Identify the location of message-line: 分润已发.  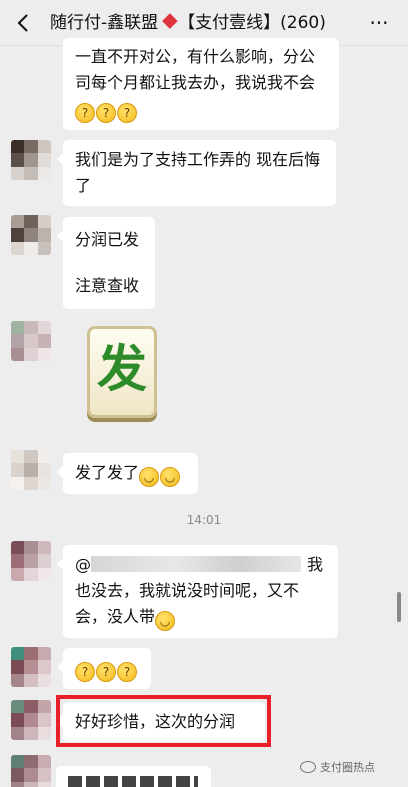
(107, 239).